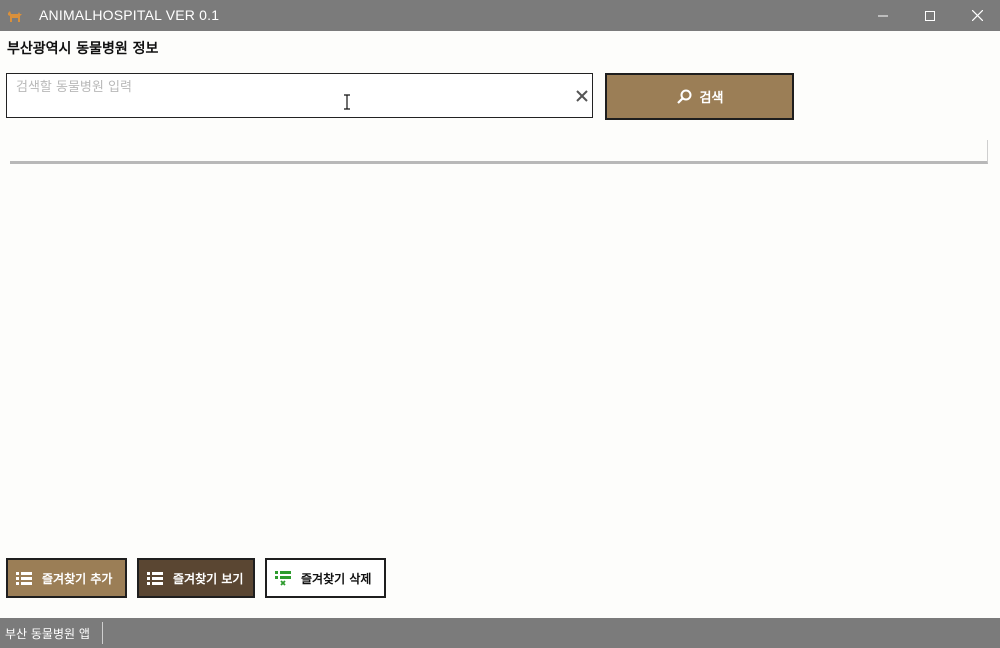 The height and width of the screenshot is (648, 1000). I want to click on search-icon, so click(684, 96).